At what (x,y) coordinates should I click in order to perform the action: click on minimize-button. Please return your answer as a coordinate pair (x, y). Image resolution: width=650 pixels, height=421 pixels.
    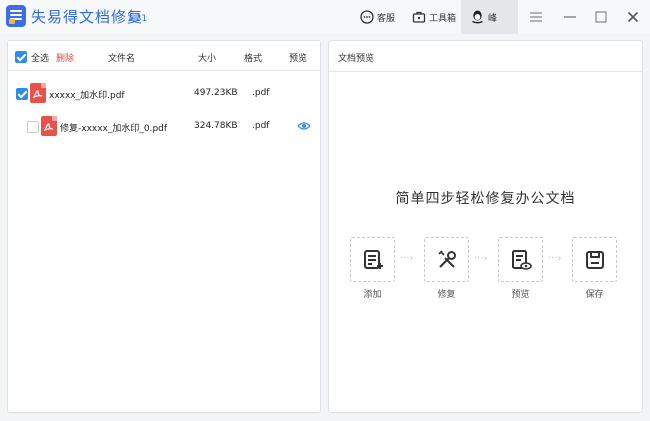
    Looking at the image, I should click on (570, 17).